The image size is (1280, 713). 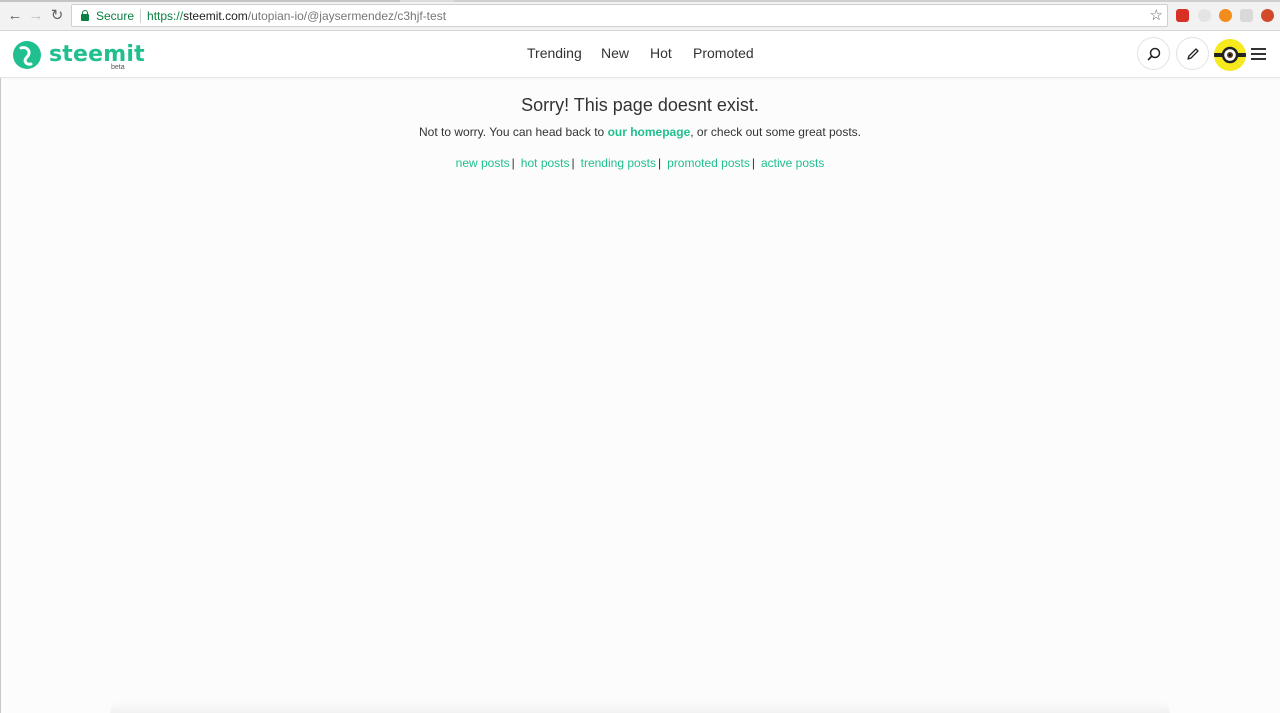 I want to click on nav-new: New, so click(x=615, y=53).